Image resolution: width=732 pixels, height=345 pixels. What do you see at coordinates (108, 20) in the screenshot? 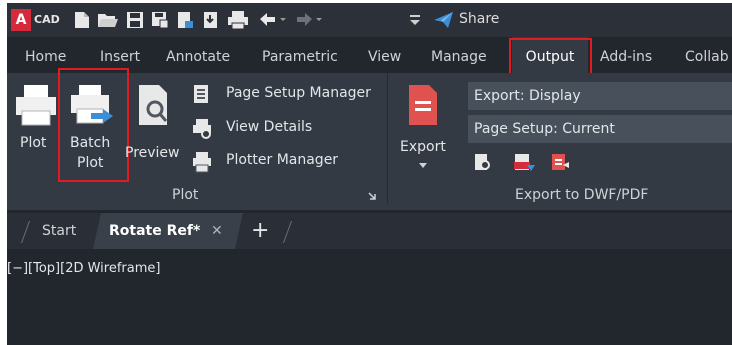
I see `open-icon` at bounding box center [108, 20].